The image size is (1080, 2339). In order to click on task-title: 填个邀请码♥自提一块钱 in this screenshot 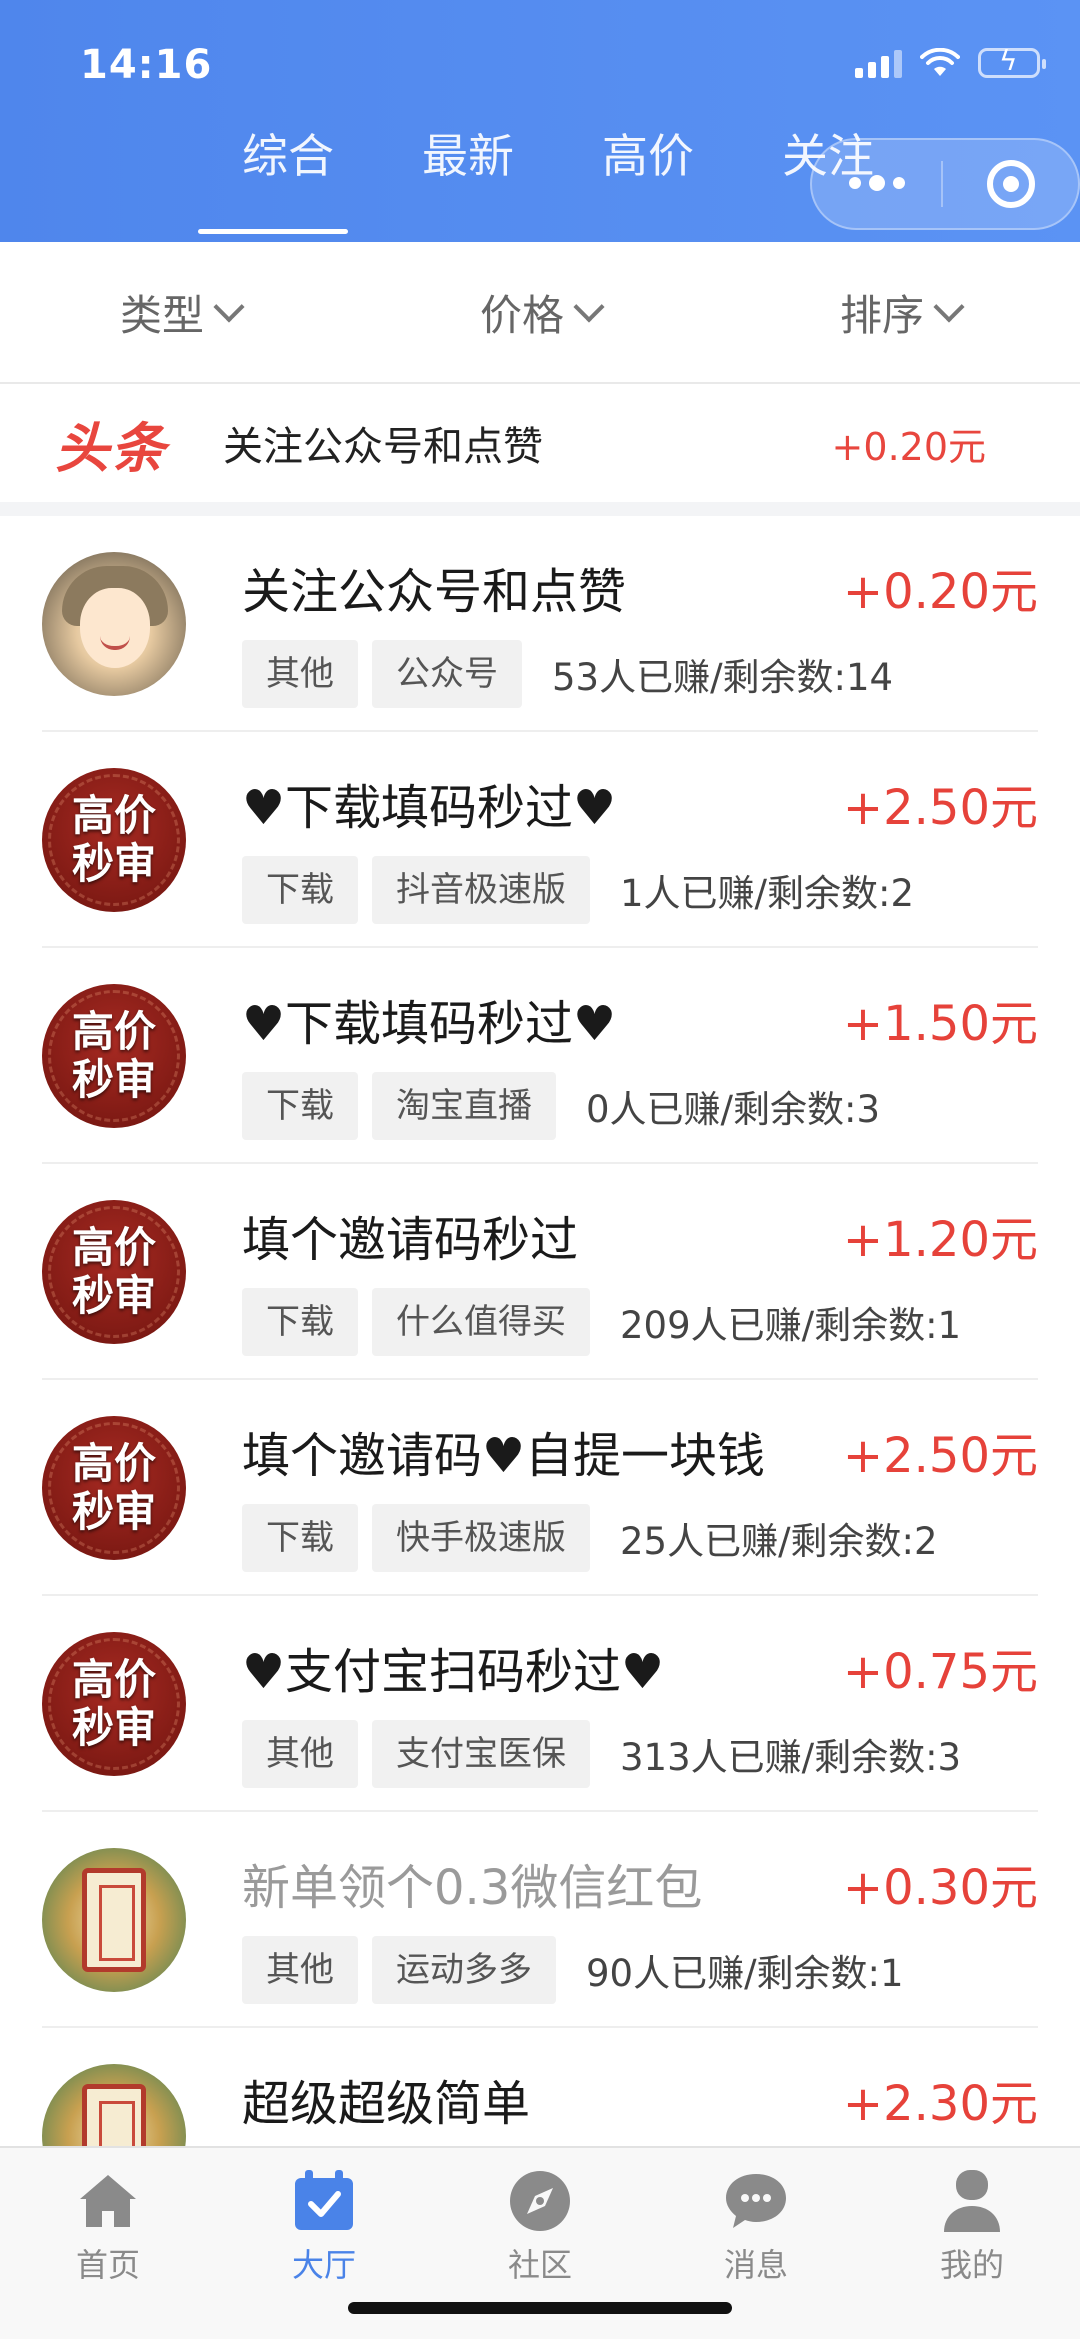, I will do `click(504, 1456)`.